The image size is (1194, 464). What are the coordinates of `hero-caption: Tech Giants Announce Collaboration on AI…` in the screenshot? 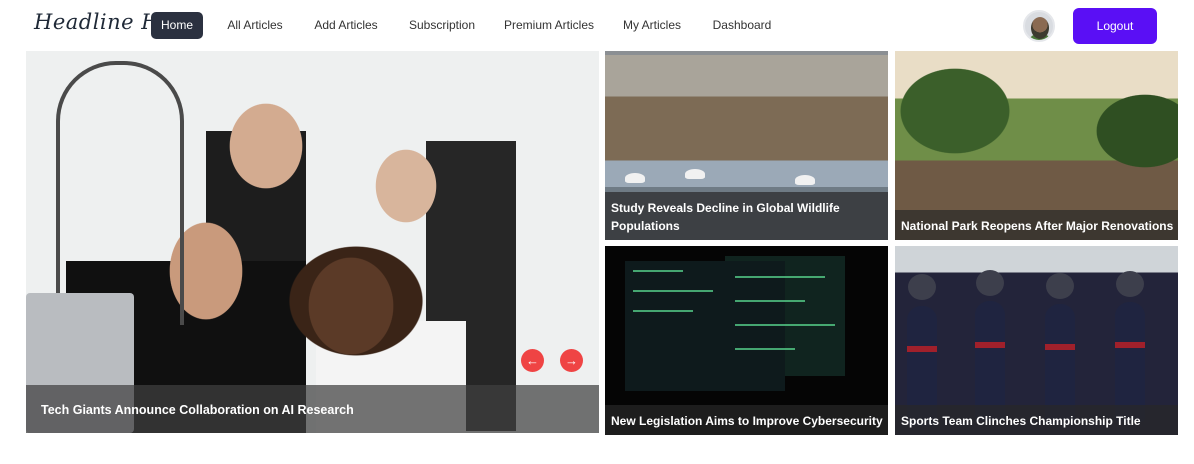 It's located at (197, 410).